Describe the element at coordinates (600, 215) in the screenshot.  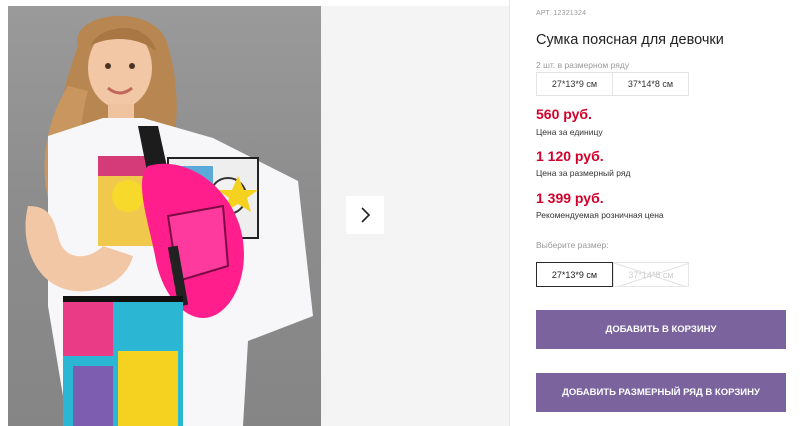
I see `retail-price-label: Рекомендуемая розничная цена` at that location.